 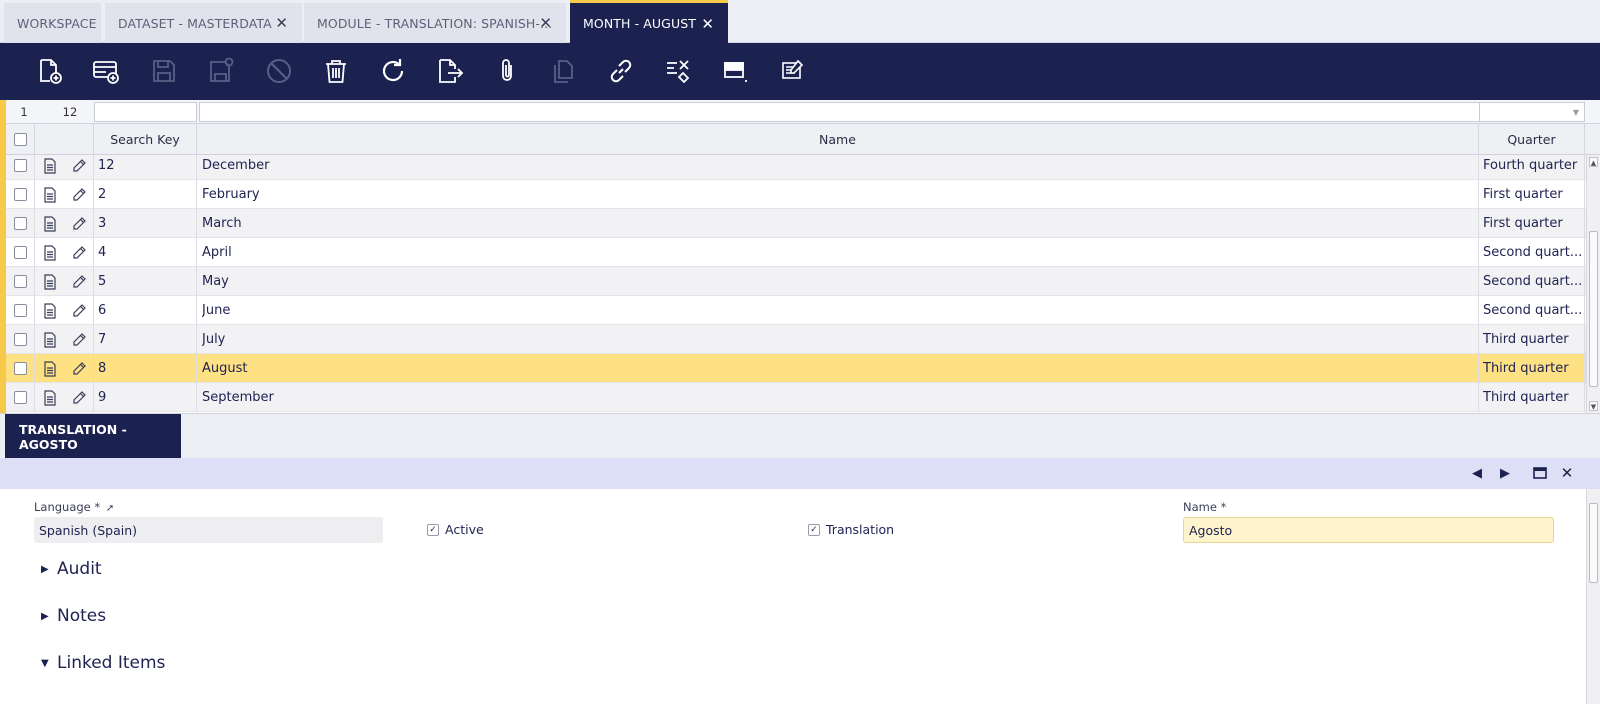 I want to click on grid-scrollbar: ▲ ▼, so click(x=1593, y=284).